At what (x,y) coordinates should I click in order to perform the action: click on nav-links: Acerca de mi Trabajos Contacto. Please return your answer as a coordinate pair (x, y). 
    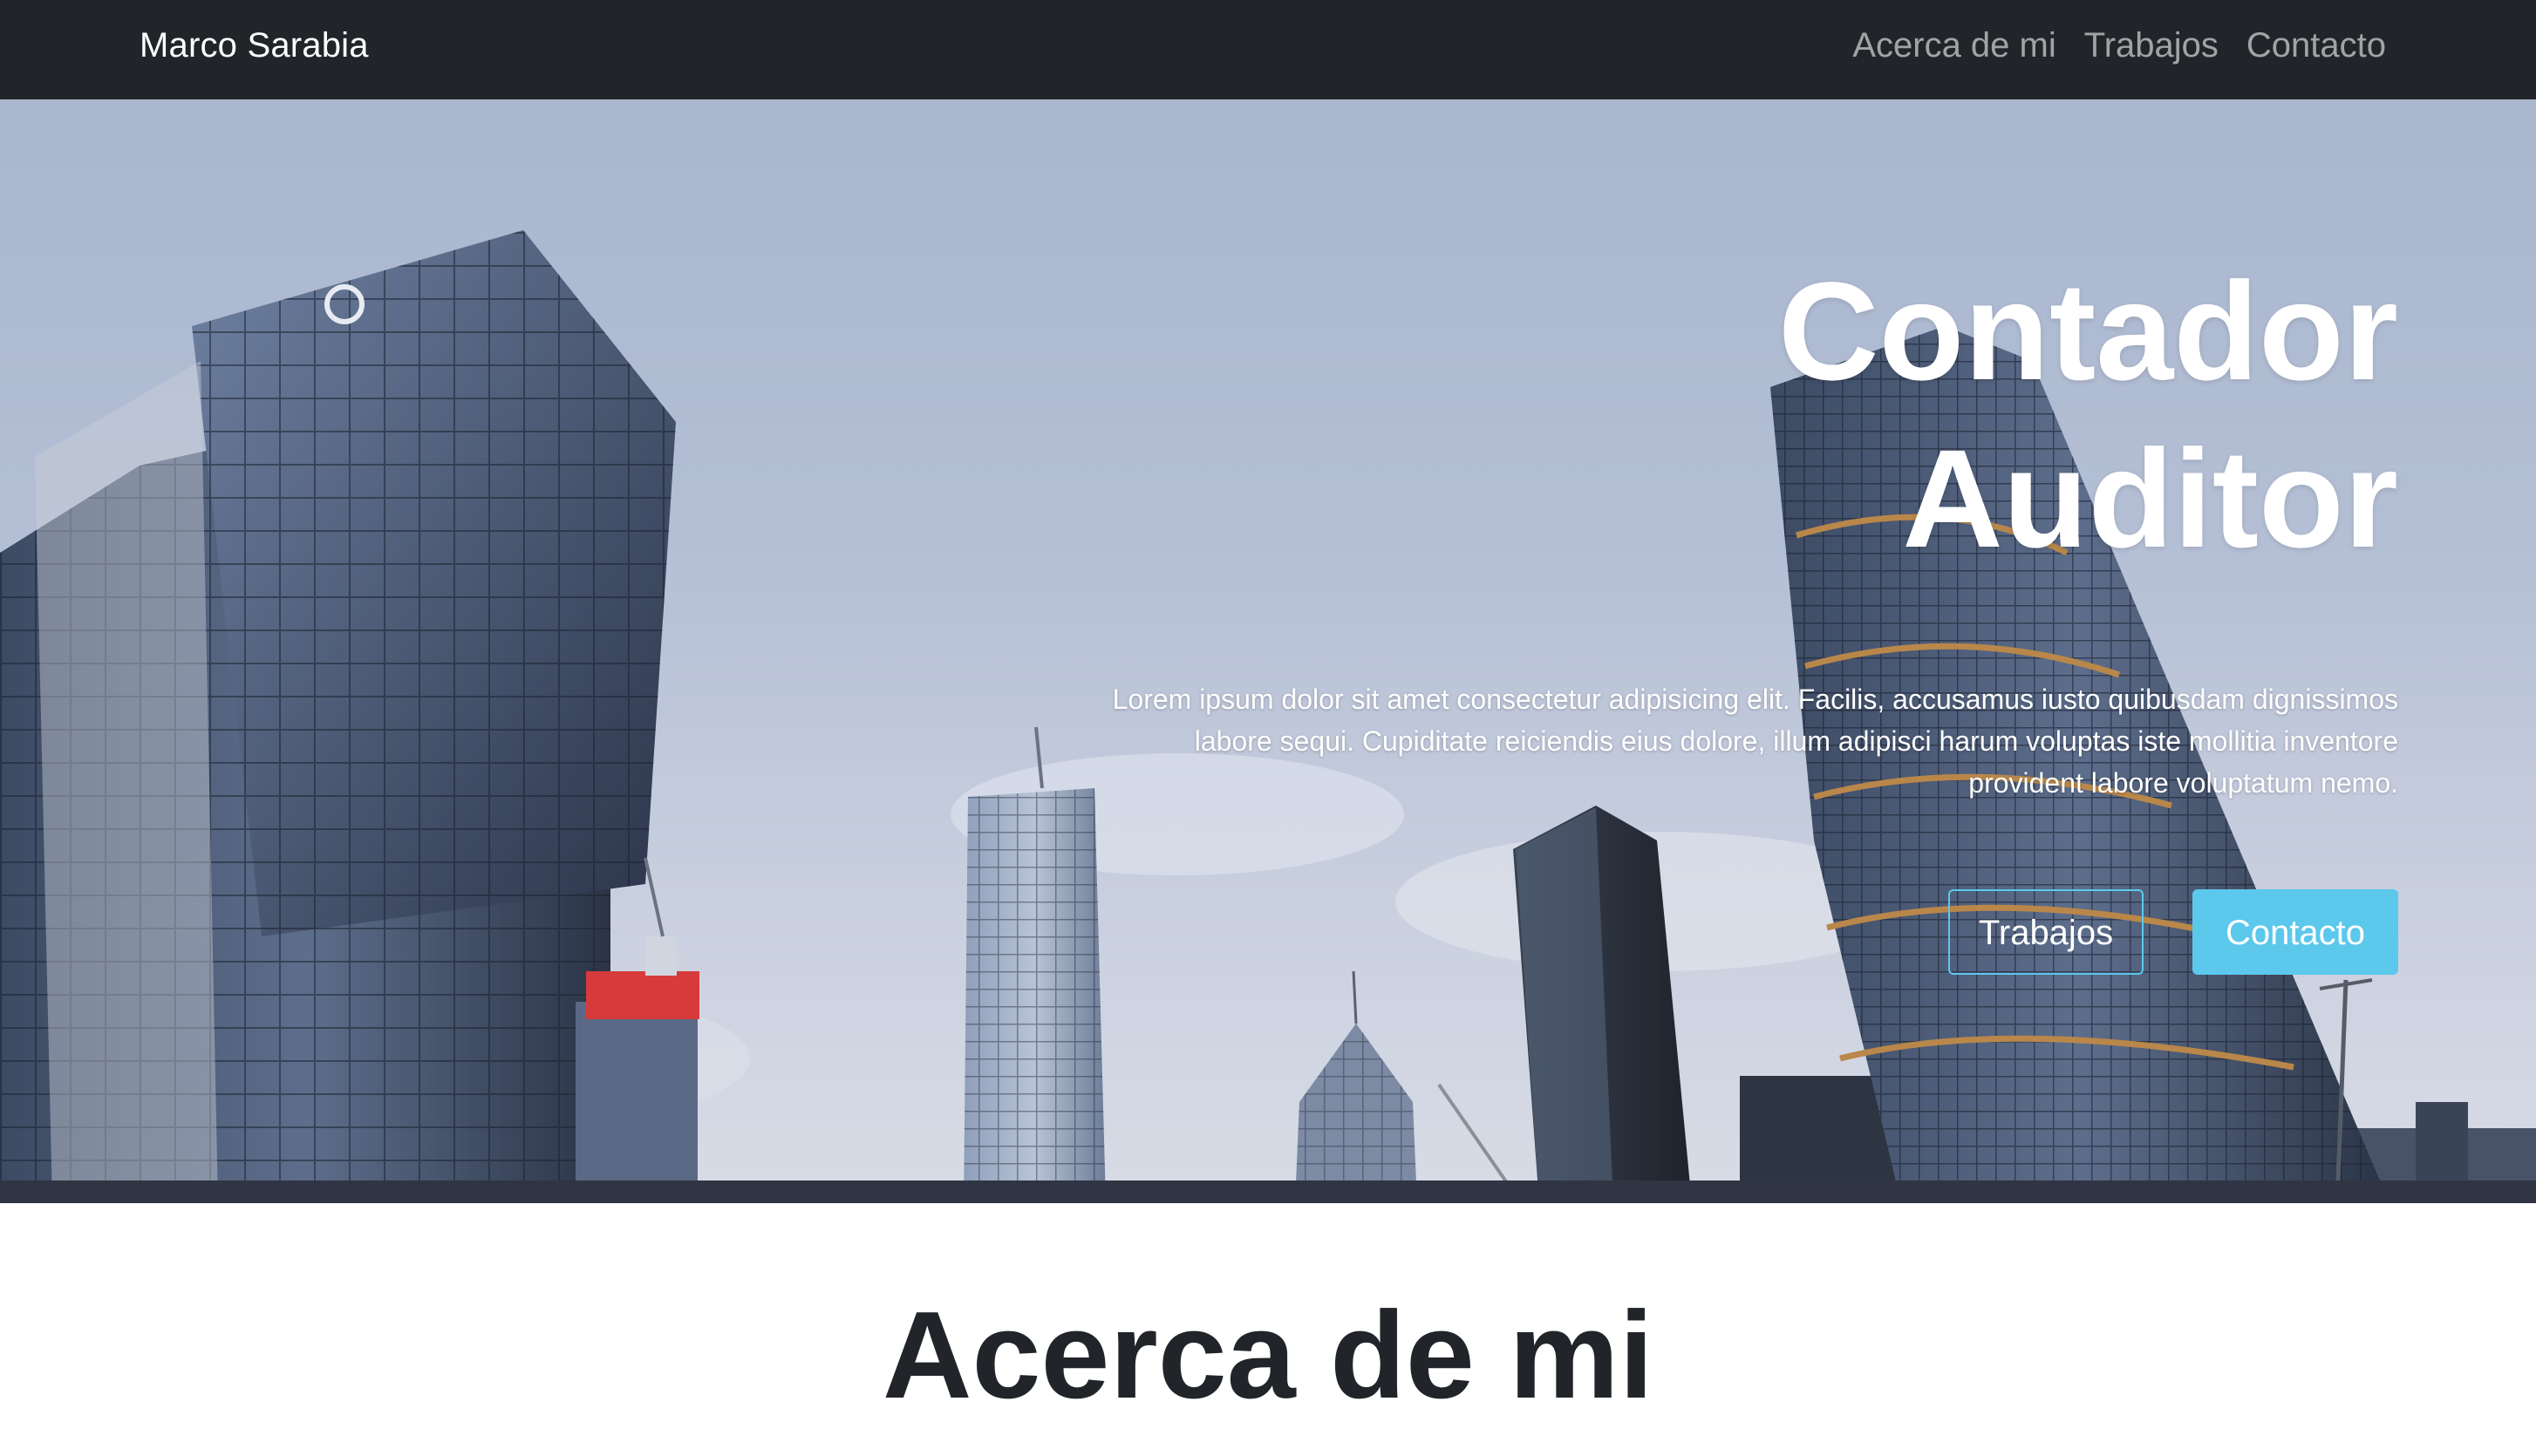
    Looking at the image, I should click on (2119, 45).